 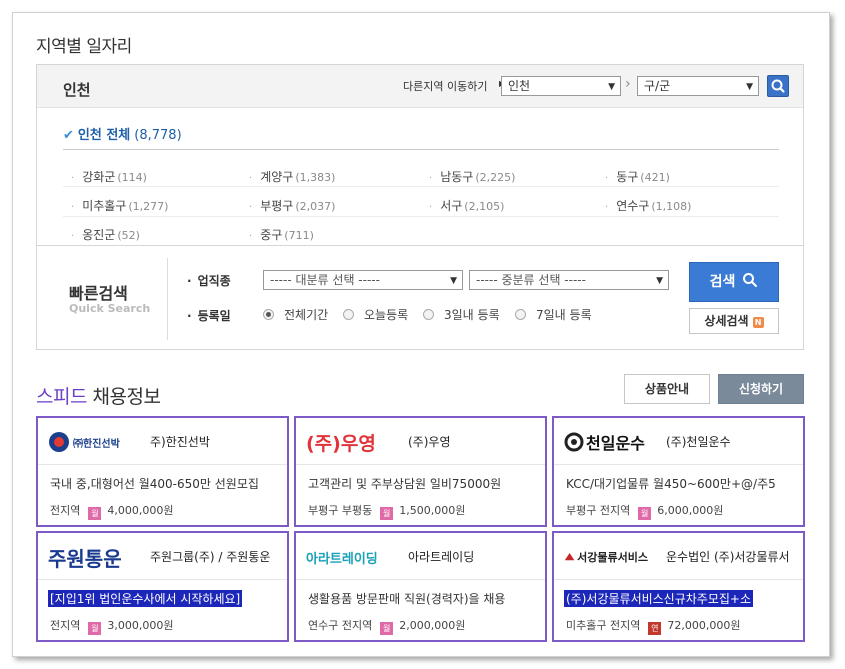 What do you see at coordinates (698, 86) in the screenshot?
I see `district-select: 구/군 ▼` at bounding box center [698, 86].